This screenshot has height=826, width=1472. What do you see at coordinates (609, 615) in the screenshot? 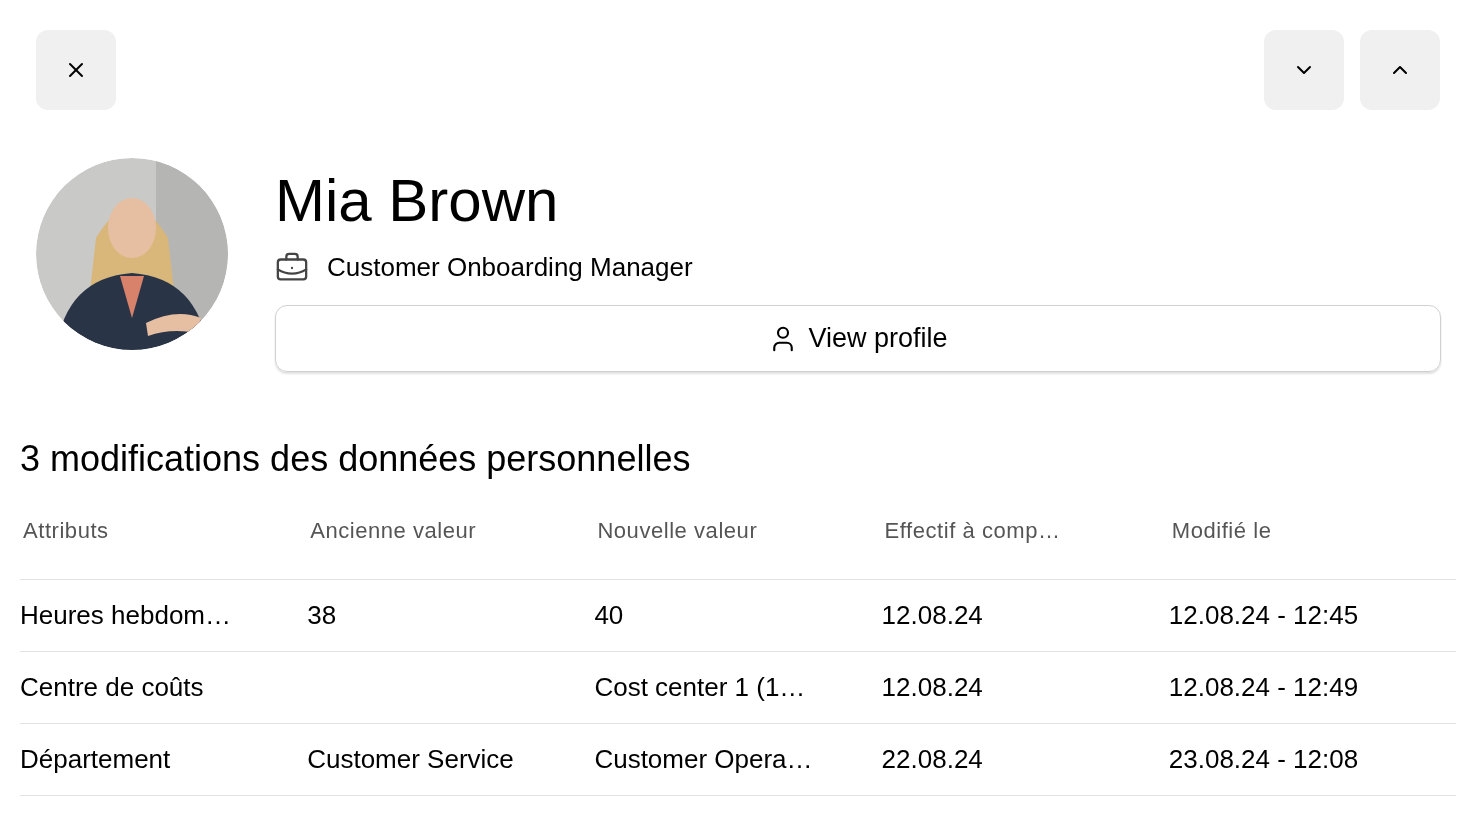
I see `table-cell: 40` at bounding box center [609, 615].